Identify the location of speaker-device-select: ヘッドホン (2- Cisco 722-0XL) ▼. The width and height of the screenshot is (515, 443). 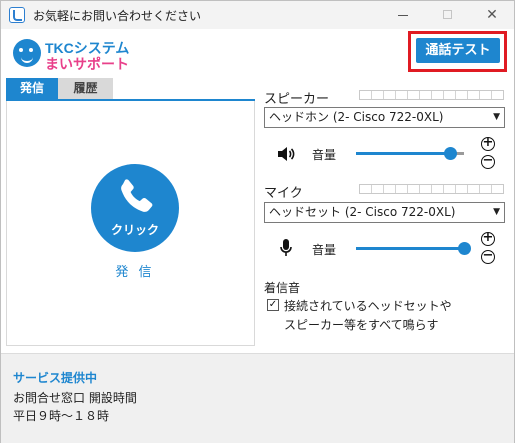
(384, 117).